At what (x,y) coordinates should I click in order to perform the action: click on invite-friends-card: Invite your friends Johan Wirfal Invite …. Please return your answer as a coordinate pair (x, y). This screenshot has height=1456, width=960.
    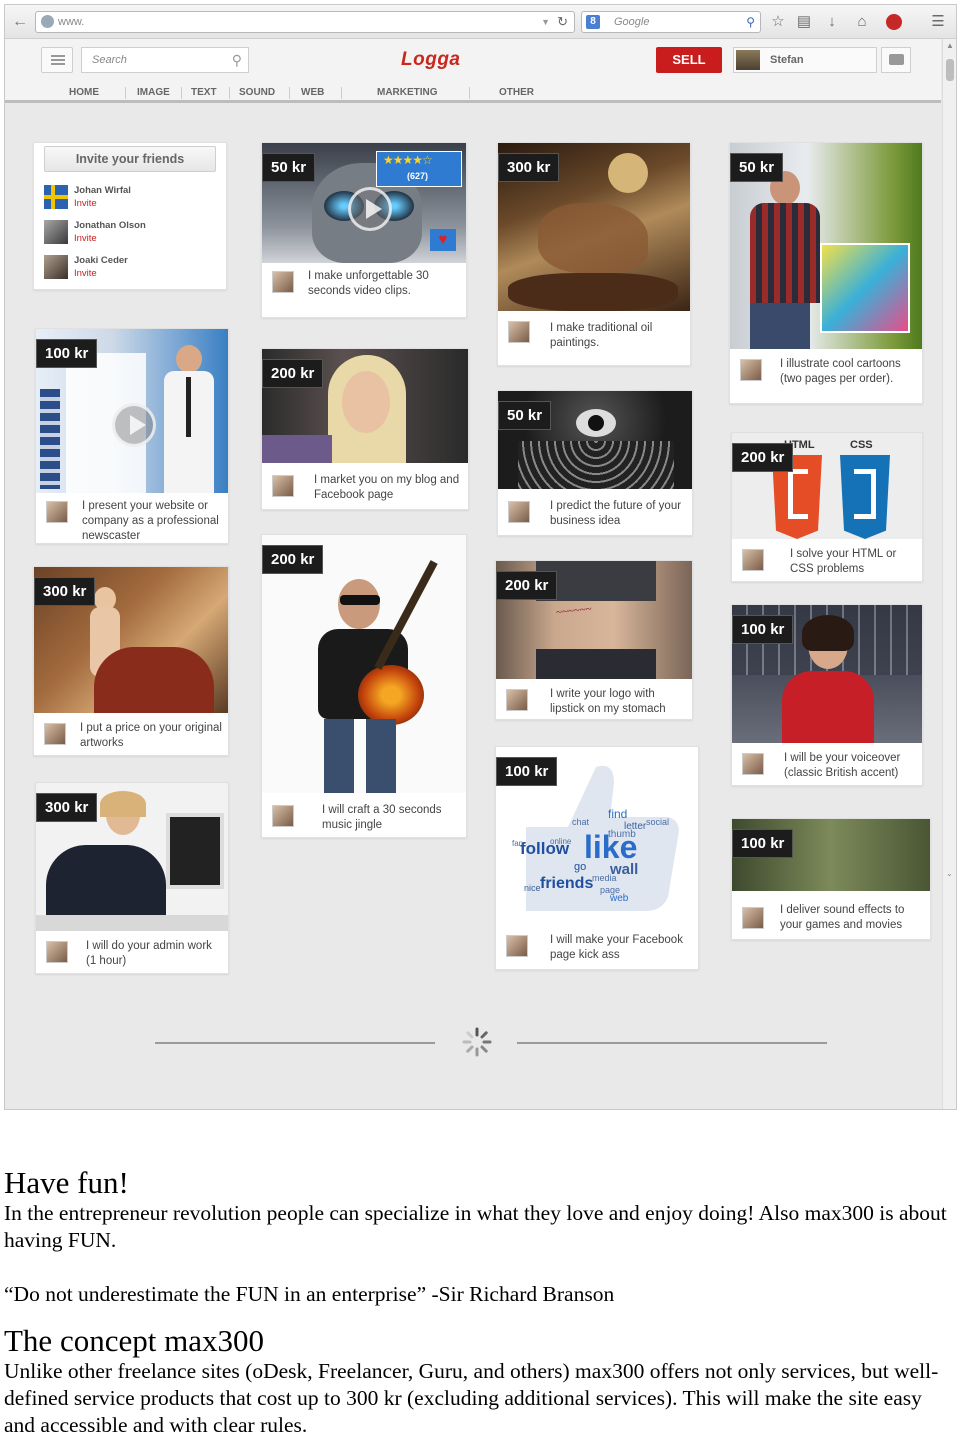
    Looking at the image, I should click on (130, 216).